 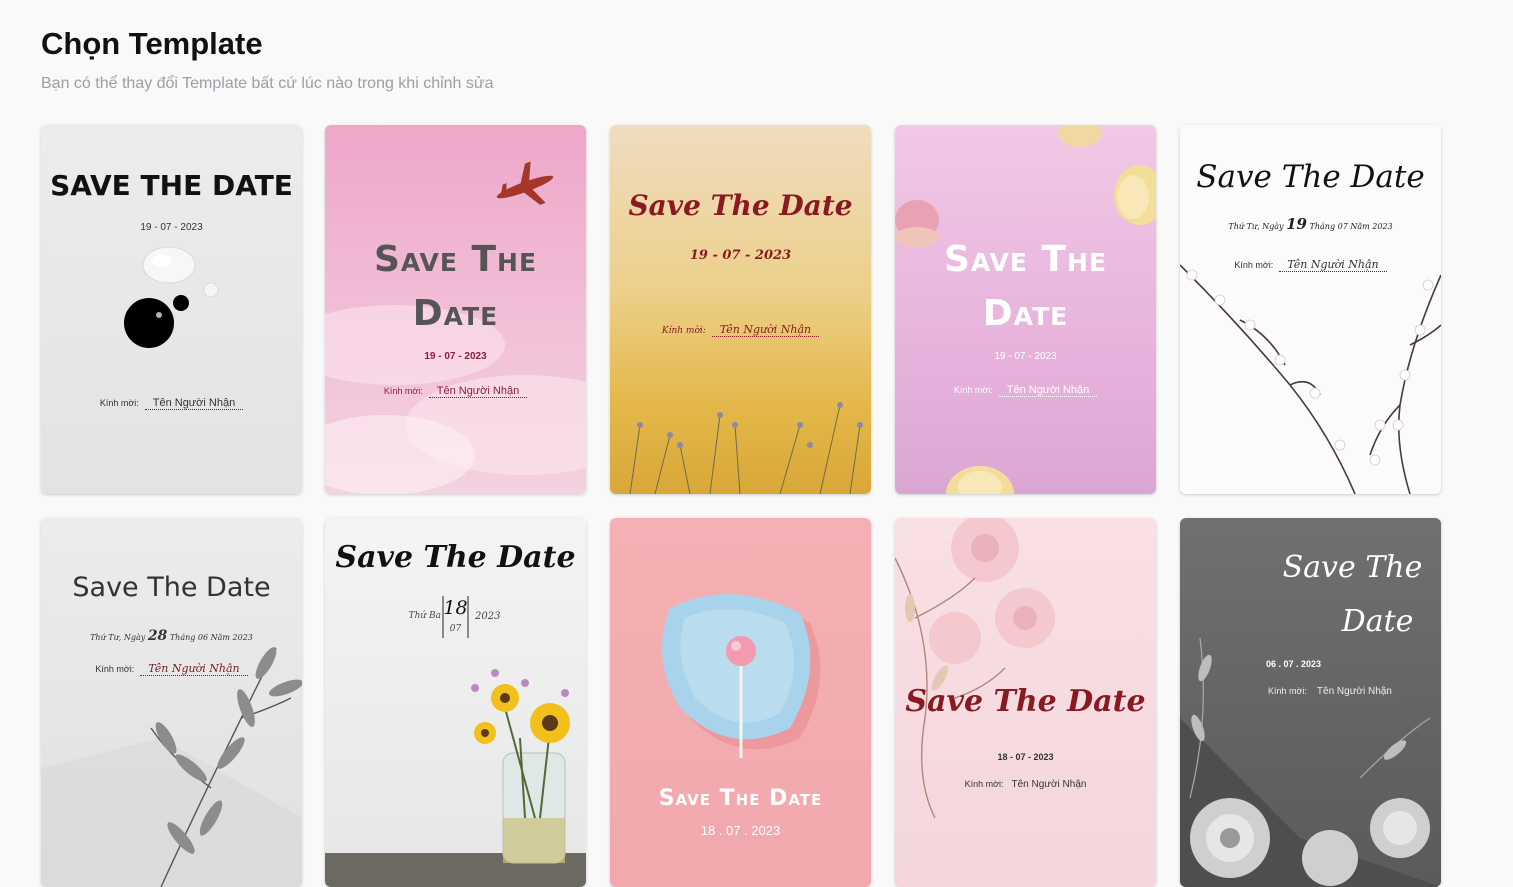 What do you see at coordinates (455, 629) in the screenshot?
I see `date-month: 07` at bounding box center [455, 629].